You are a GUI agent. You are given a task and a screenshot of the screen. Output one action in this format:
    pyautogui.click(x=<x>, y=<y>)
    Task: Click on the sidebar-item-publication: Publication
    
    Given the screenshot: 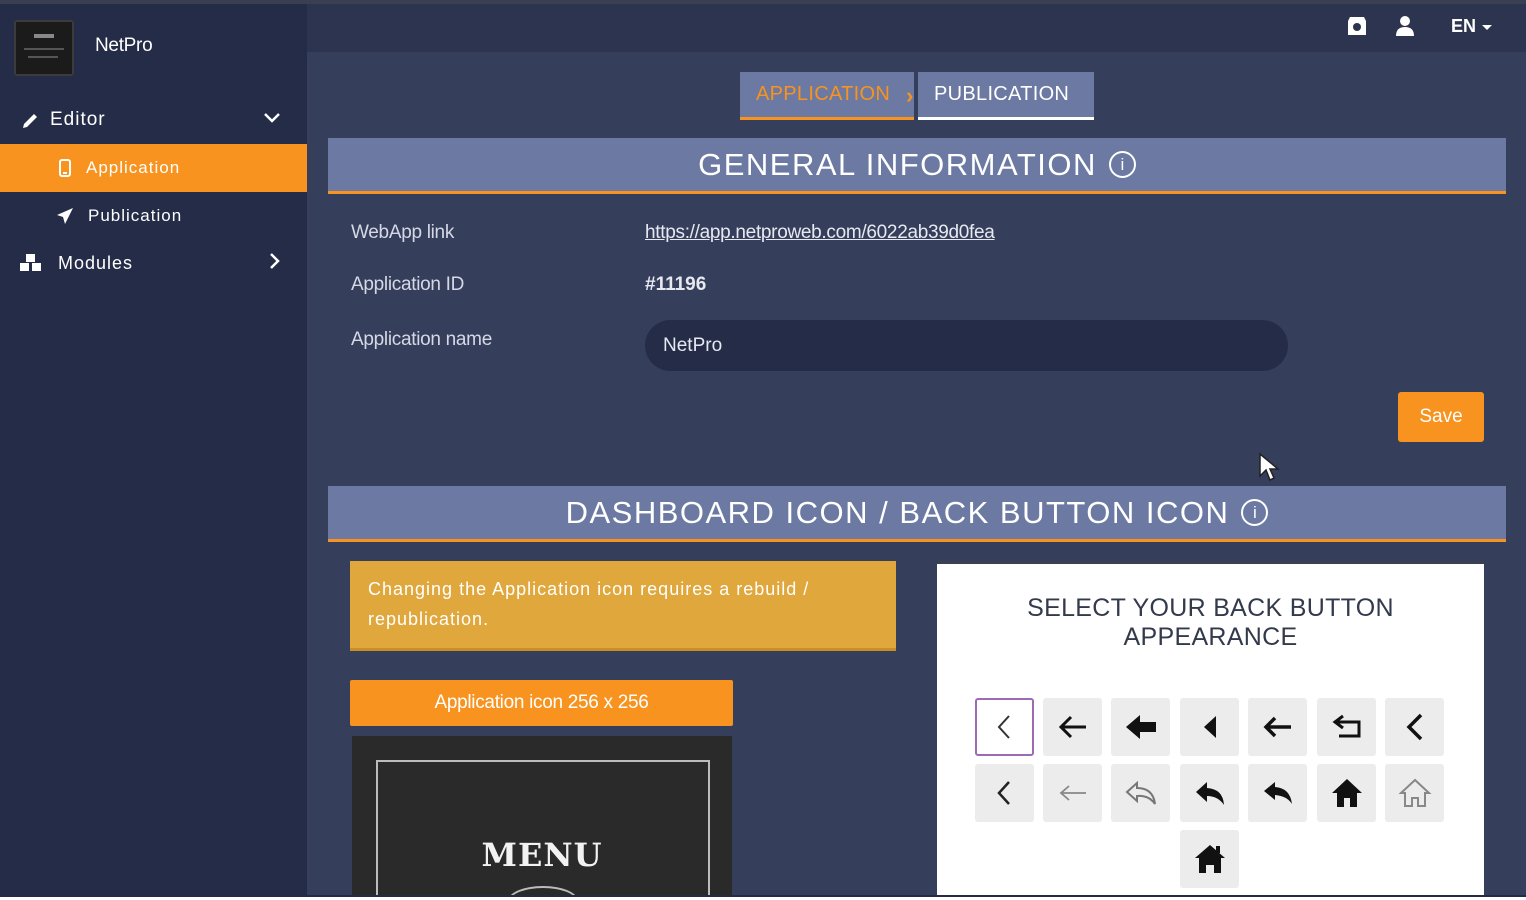 What is the action you would take?
    pyautogui.click(x=153, y=216)
    